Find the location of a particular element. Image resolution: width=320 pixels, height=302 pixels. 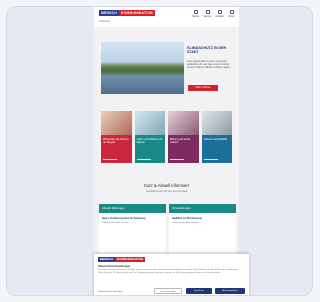

service-icon is located at coordinates (207, 12).